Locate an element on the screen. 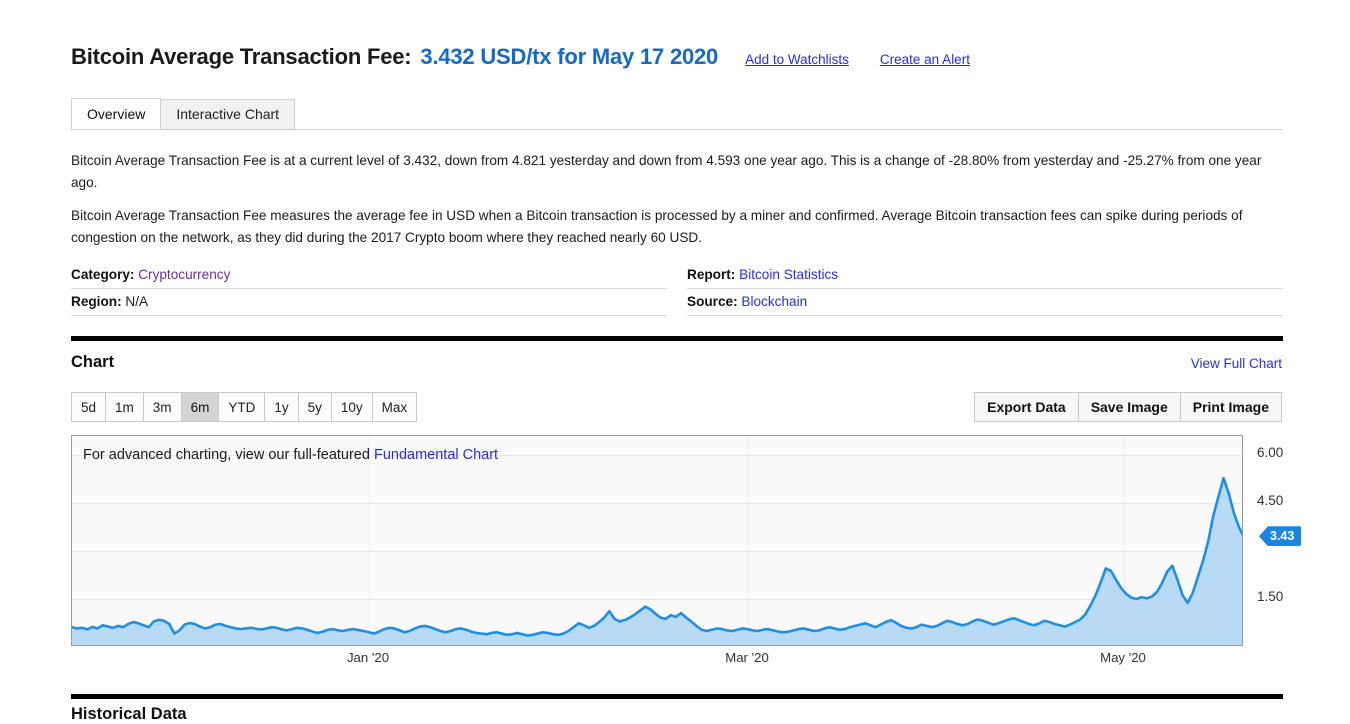  add-to-watchlists-link: Add to Watchlists is located at coordinates (797, 59).